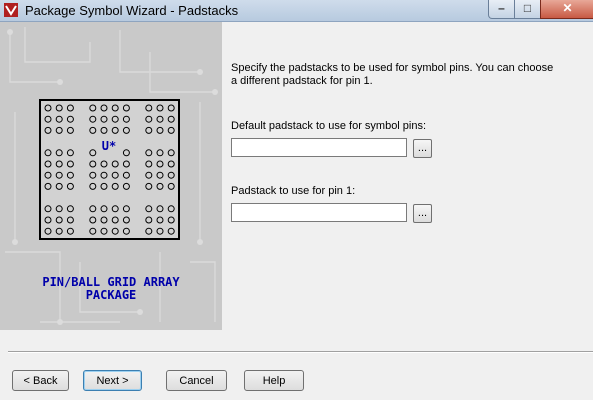 This screenshot has width=593, height=400. I want to click on close-icon: ✕, so click(567, 8).